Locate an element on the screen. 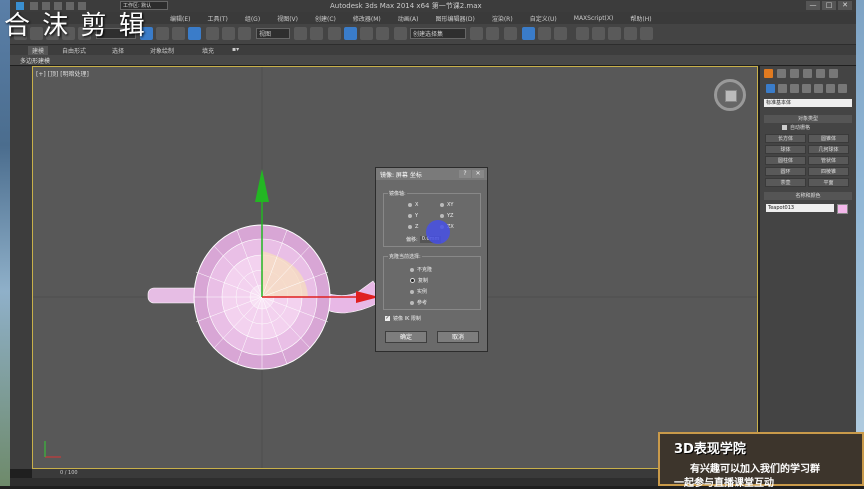 The height and width of the screenshot is (489, 864). motion-tab-icon is located at coordinates (807, 73).